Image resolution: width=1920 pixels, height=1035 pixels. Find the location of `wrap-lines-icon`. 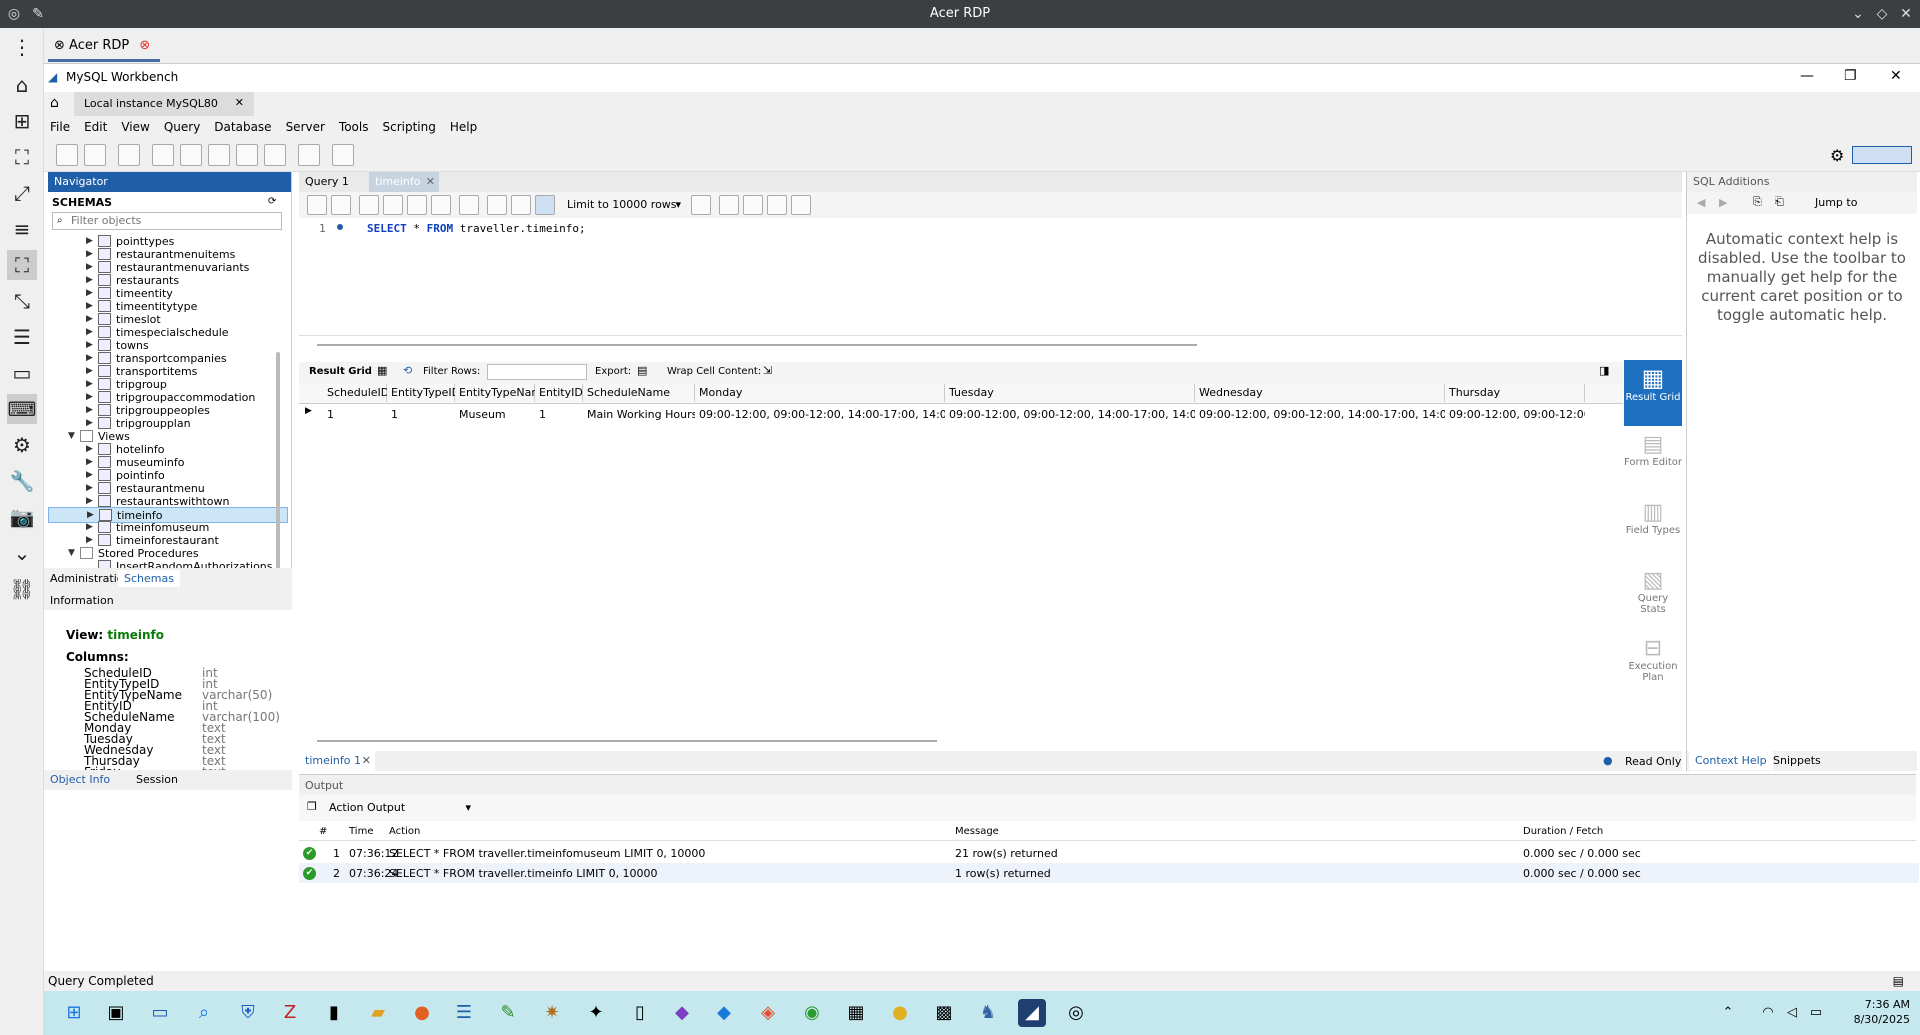

wrap-lines-icon is located at coordinates (801, 205).